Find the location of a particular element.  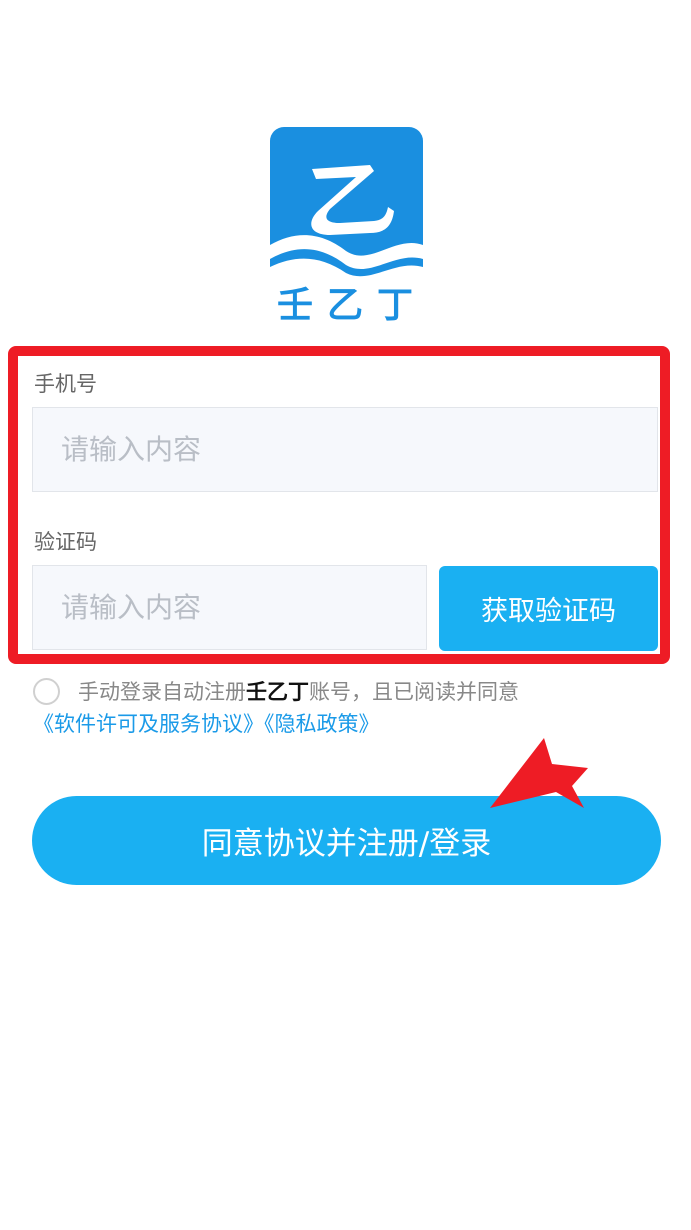

app-name: 壬乙丁 is located at coordinates (351, 305).